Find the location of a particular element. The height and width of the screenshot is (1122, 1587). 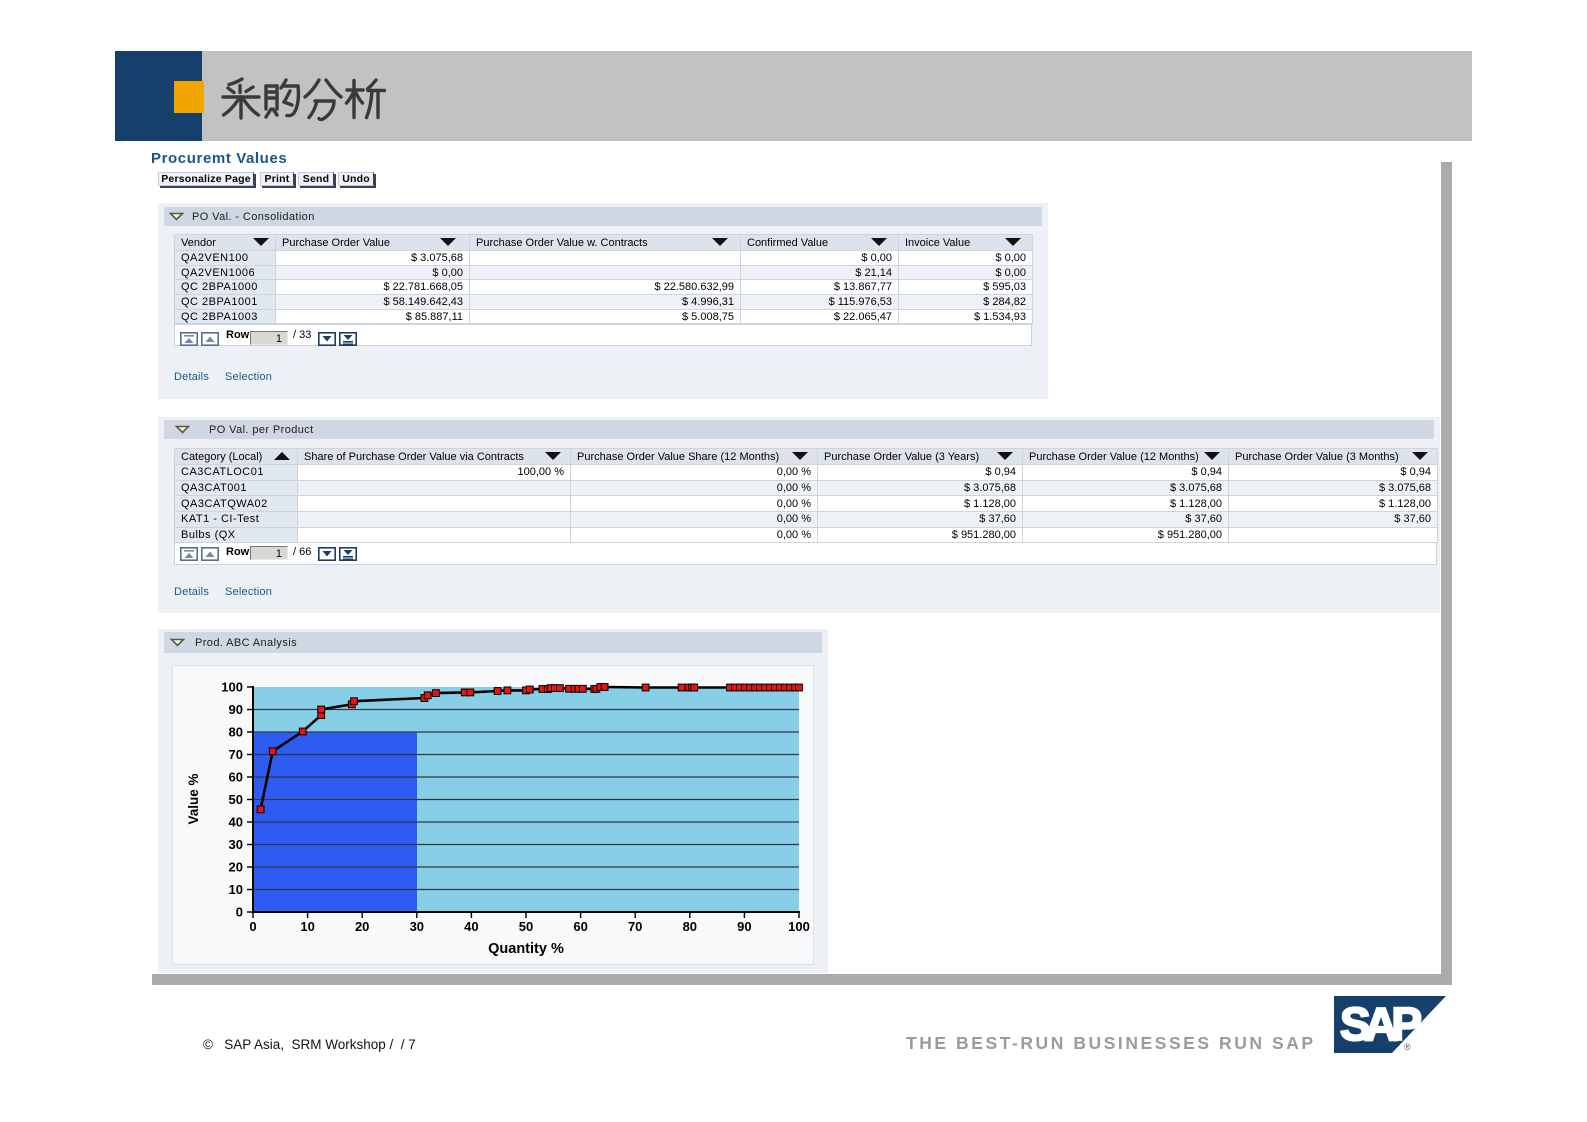

svg-text: Value % is located at coordinates (193, 798).